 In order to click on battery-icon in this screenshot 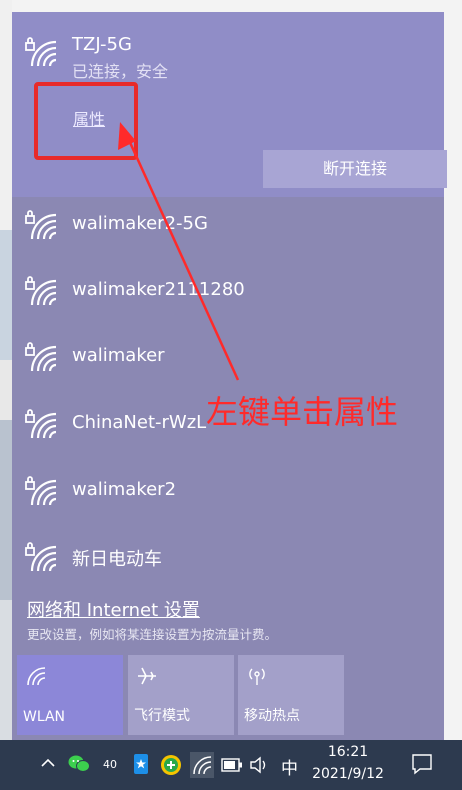, I will do `click(232, 766)`.